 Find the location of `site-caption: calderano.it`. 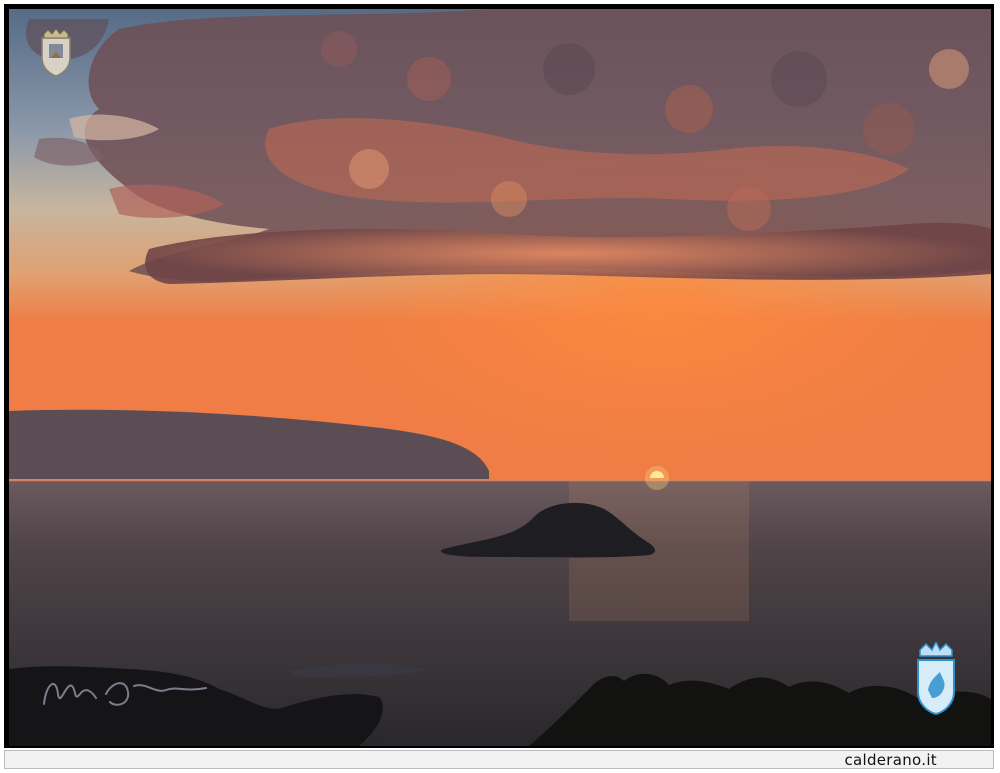

site-caption: calderano.it is located at coordinates (890, 760).